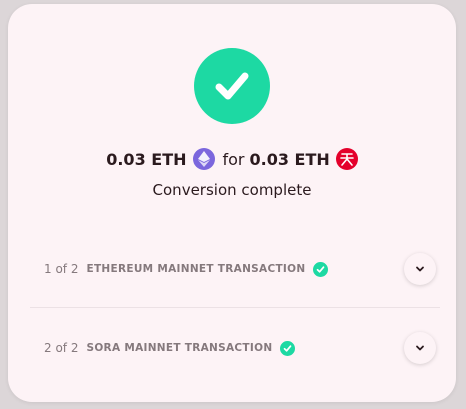 The image size is (466, 409). What do you see at coordinates (146, 159) in the screenshot?
I see `from-amount: 0.03 ETH` at bounding box center [146, 159].